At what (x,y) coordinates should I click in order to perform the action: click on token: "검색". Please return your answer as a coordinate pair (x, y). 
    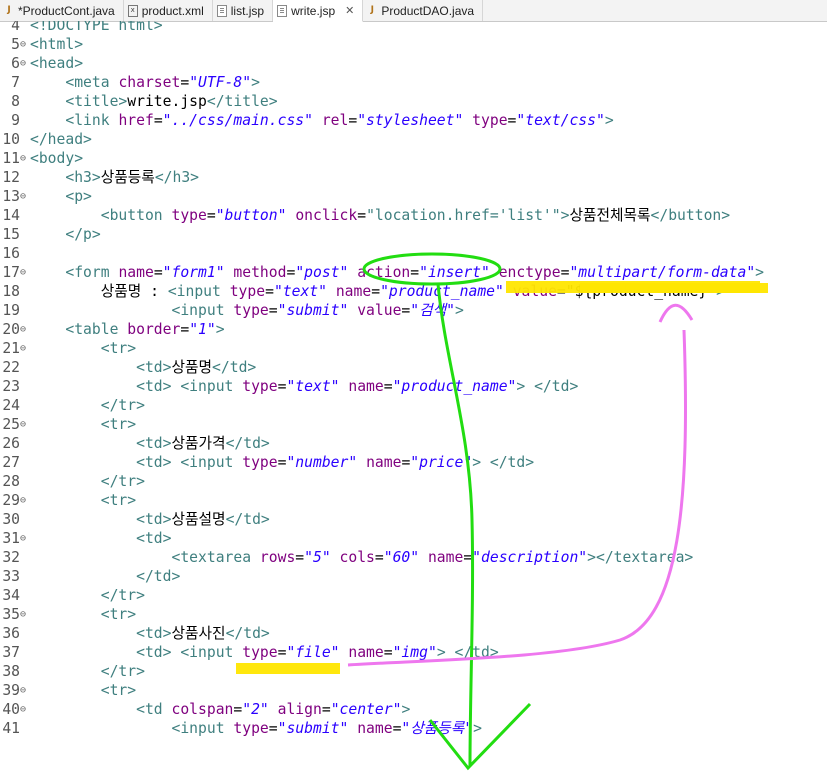
    Looking at the image, I should click on (432, 310).